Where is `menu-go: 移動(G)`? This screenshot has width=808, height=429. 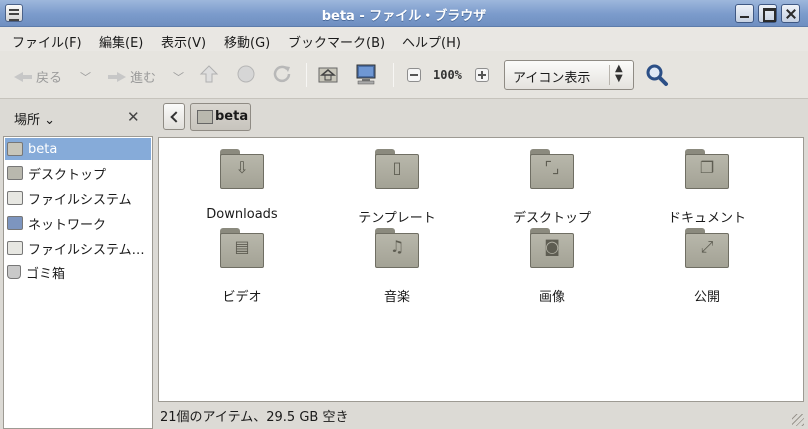 menu-go: 移動(G) is located at coordinates (247, 41).